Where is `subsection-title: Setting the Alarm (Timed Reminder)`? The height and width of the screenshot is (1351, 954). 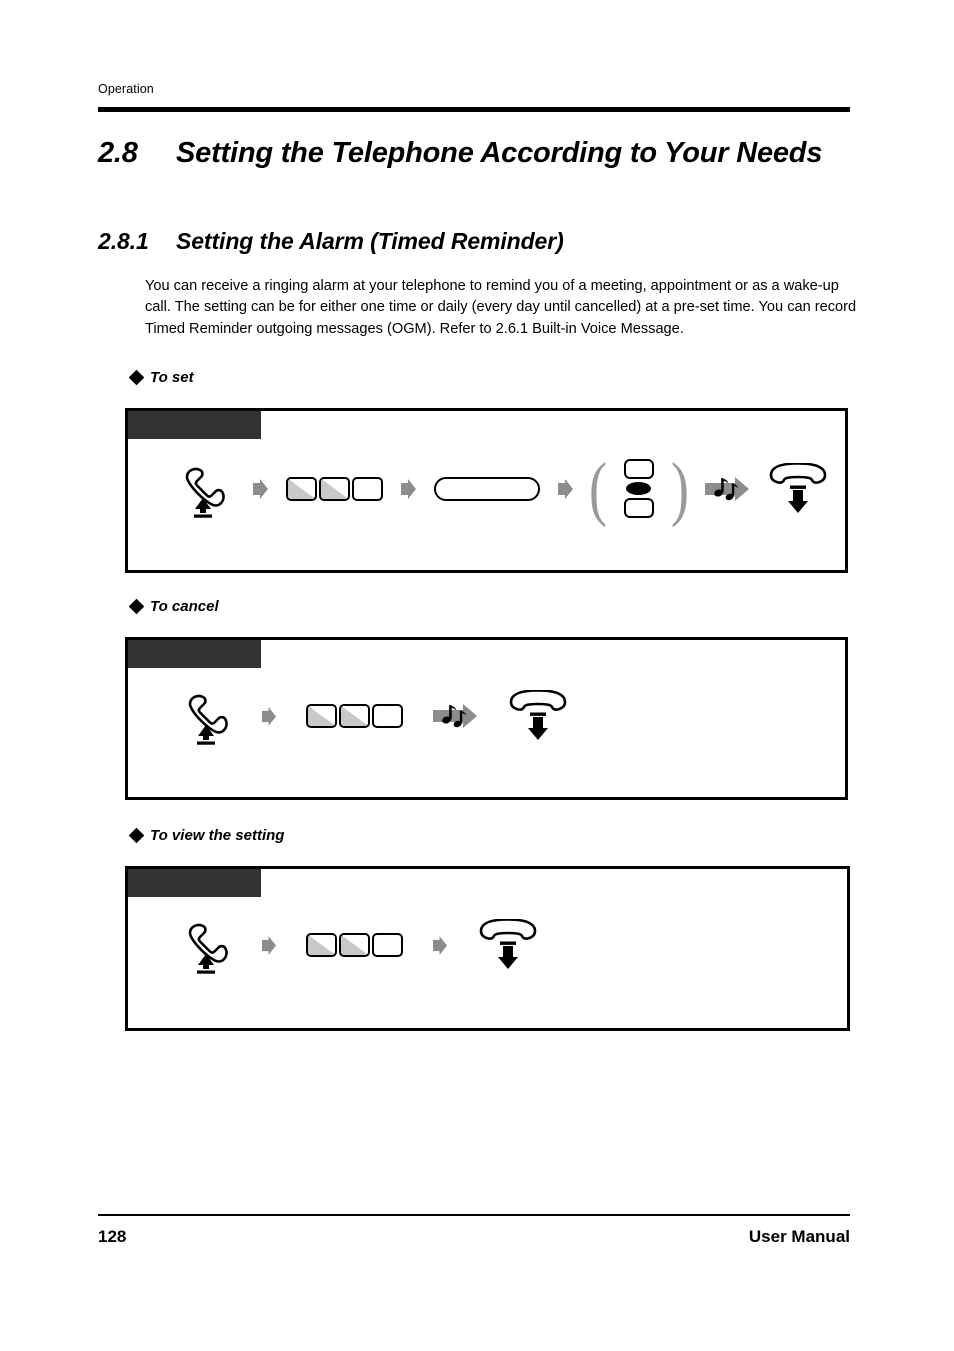
subsection-title: Setting the Alarm (Timed Reminder) is located at coordinates (370, 241).